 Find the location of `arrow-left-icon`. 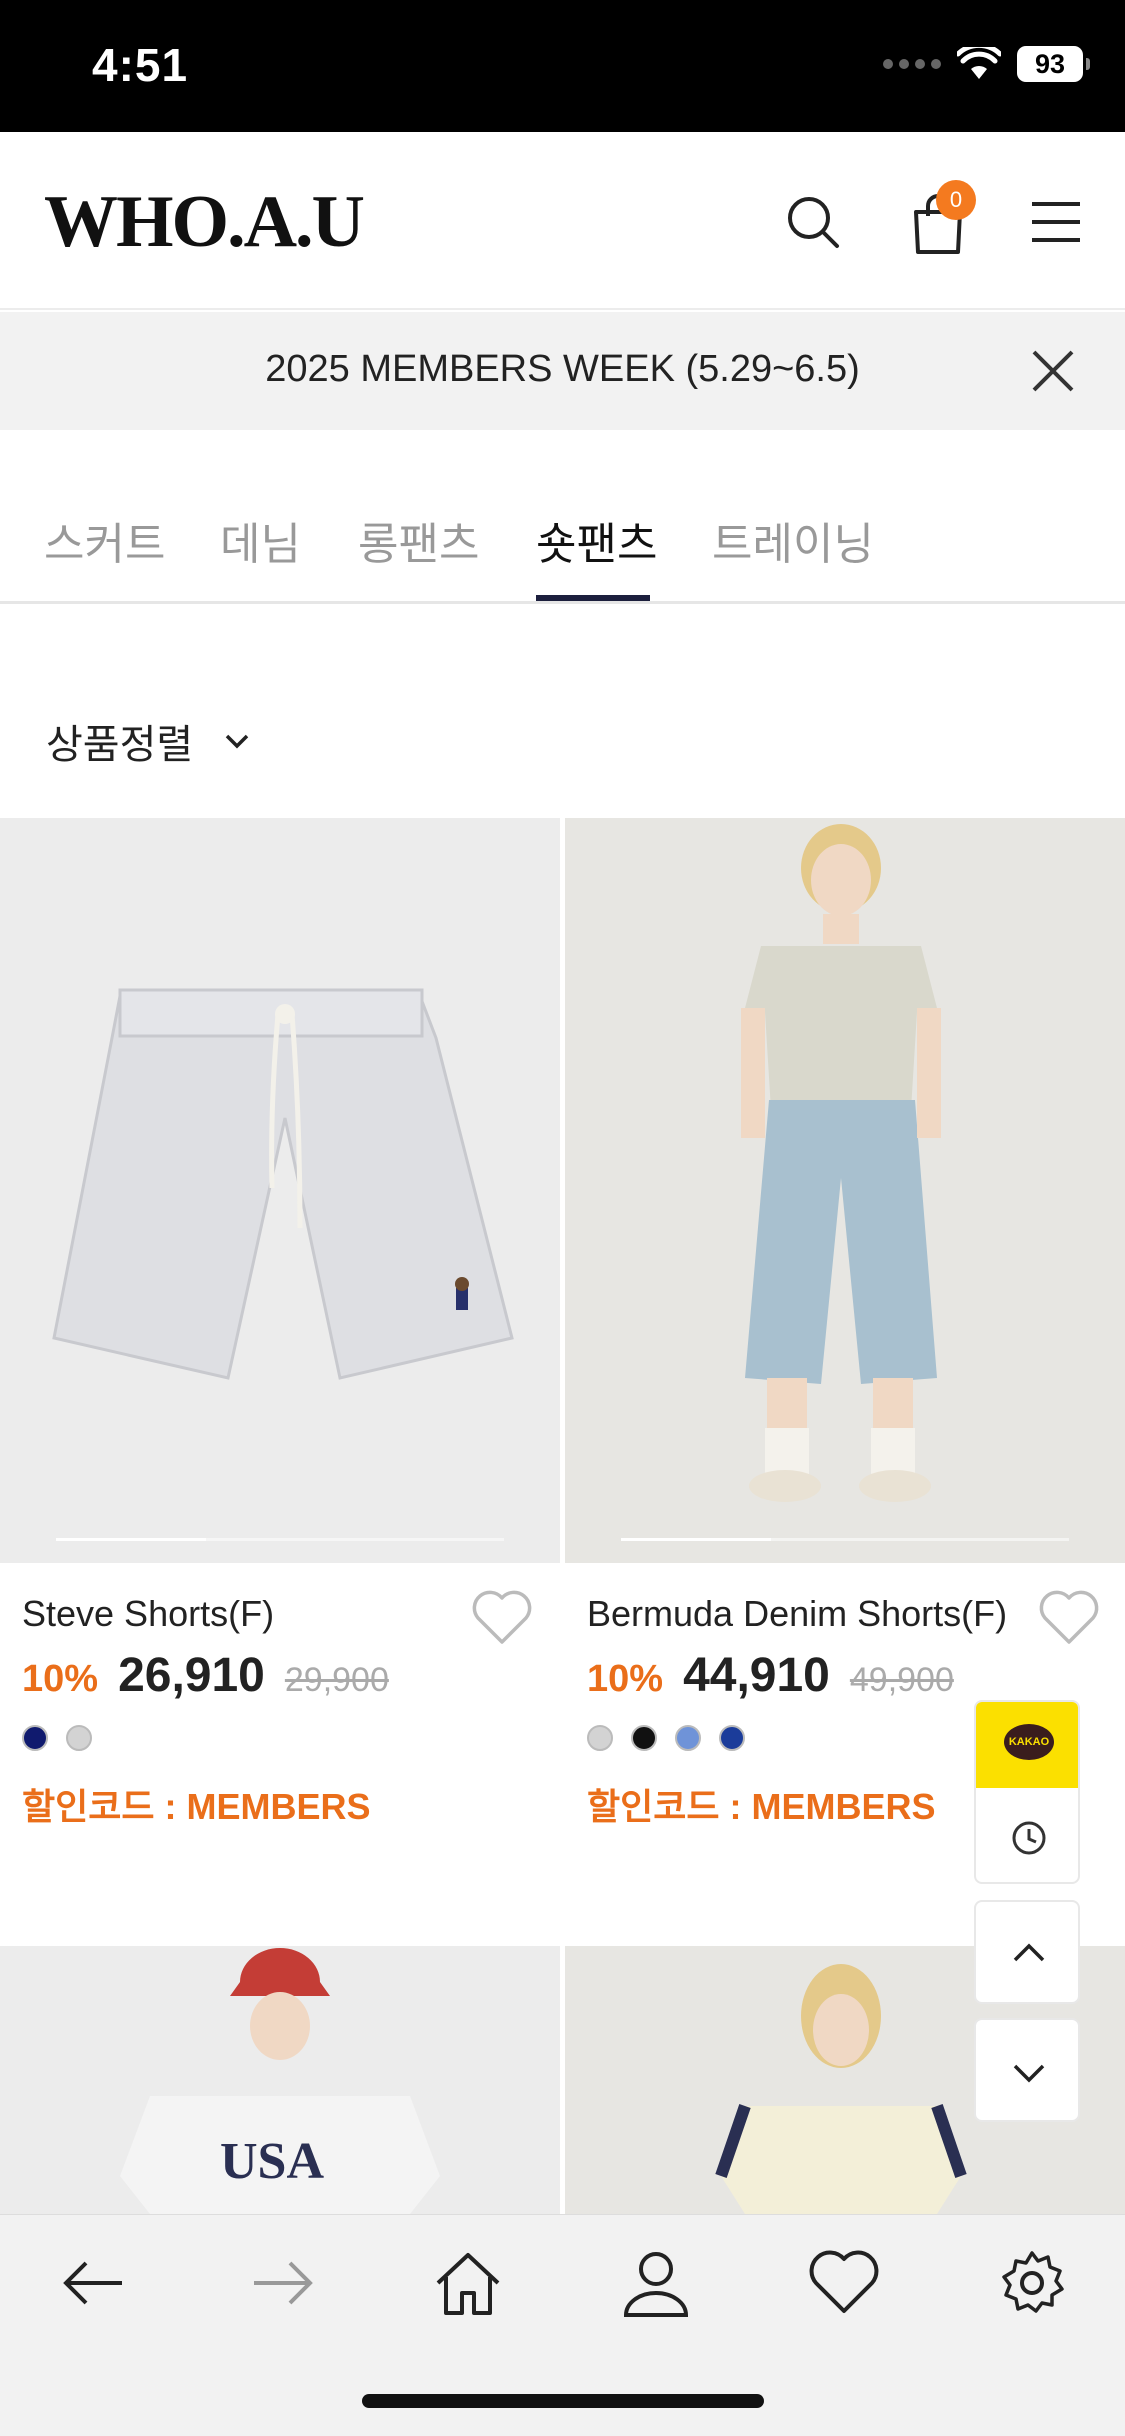

arrow-left-icon is located at coordinates (92, 2283).